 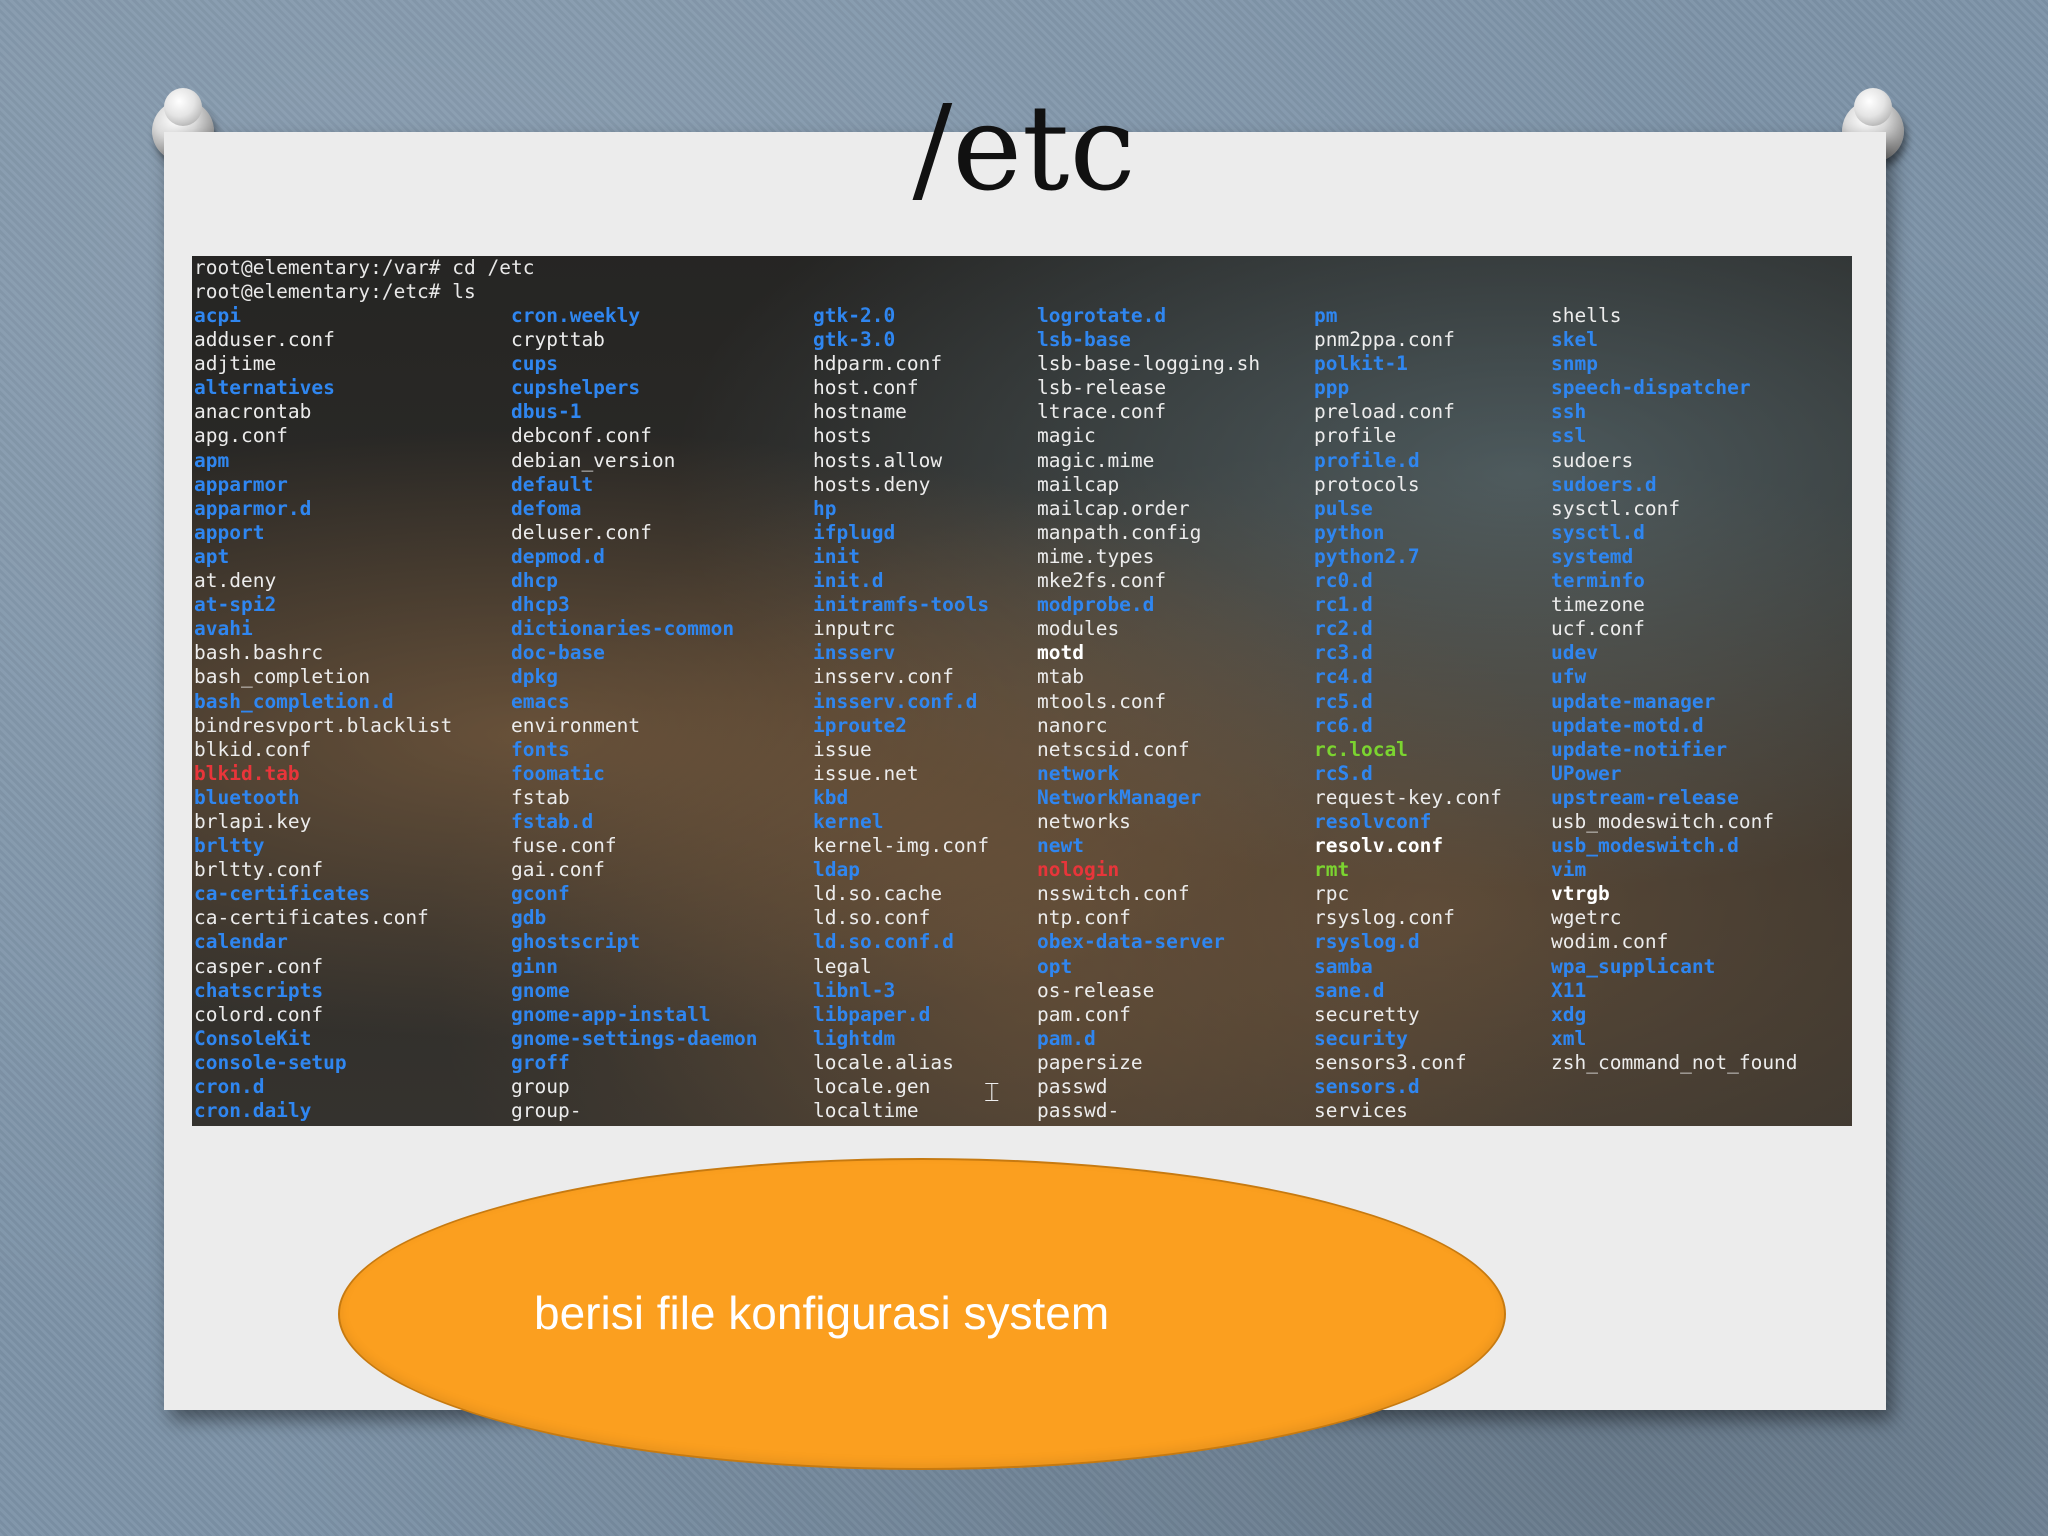 What do you see at coordinates (1343, 581) in the screenshot?
I see `ls-entry: rc0.d` at bounding box center [1343, 581].